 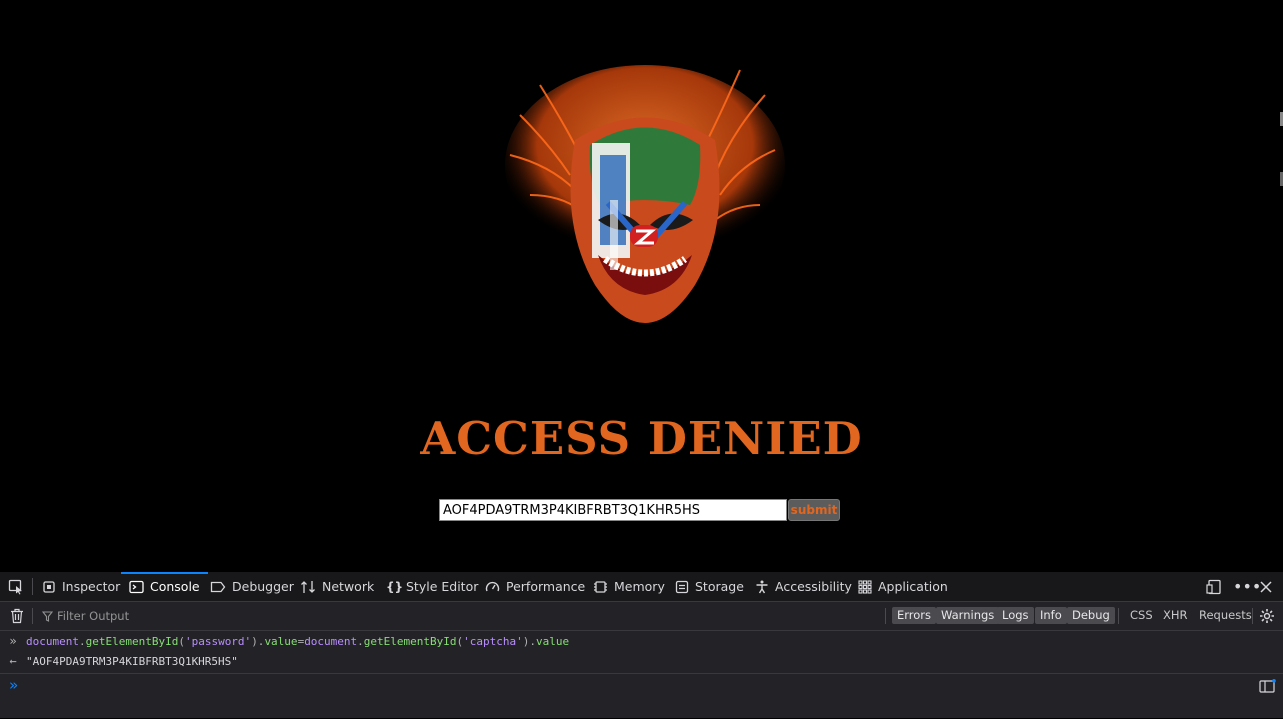 I want to click on filter-placeholder: Filter Output, so click(x=93, y=616).